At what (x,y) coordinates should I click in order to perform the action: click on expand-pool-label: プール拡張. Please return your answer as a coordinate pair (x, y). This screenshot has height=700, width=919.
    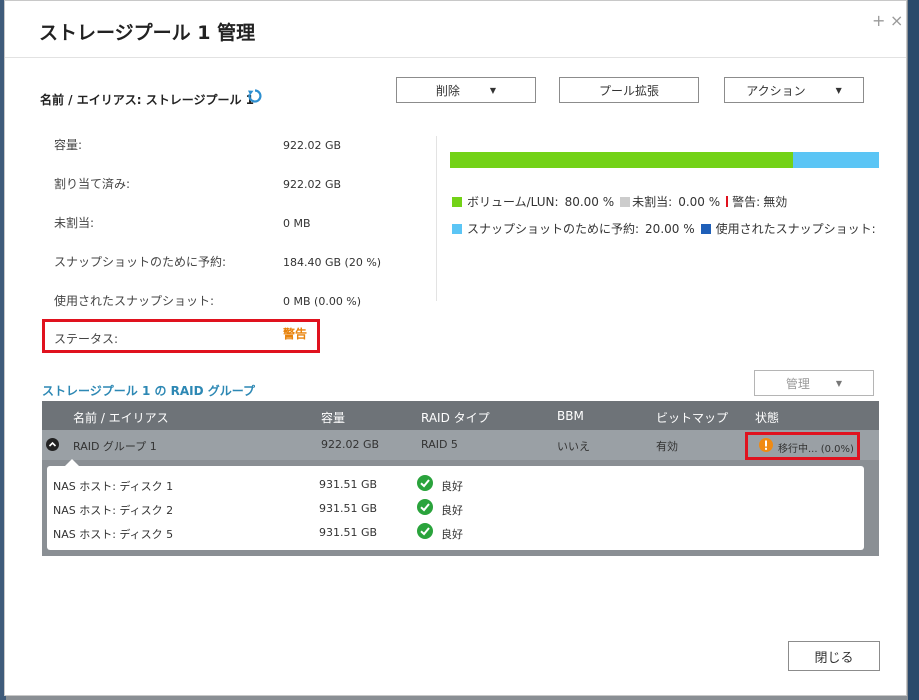
    Looking at the image, I should click on (628, 90).